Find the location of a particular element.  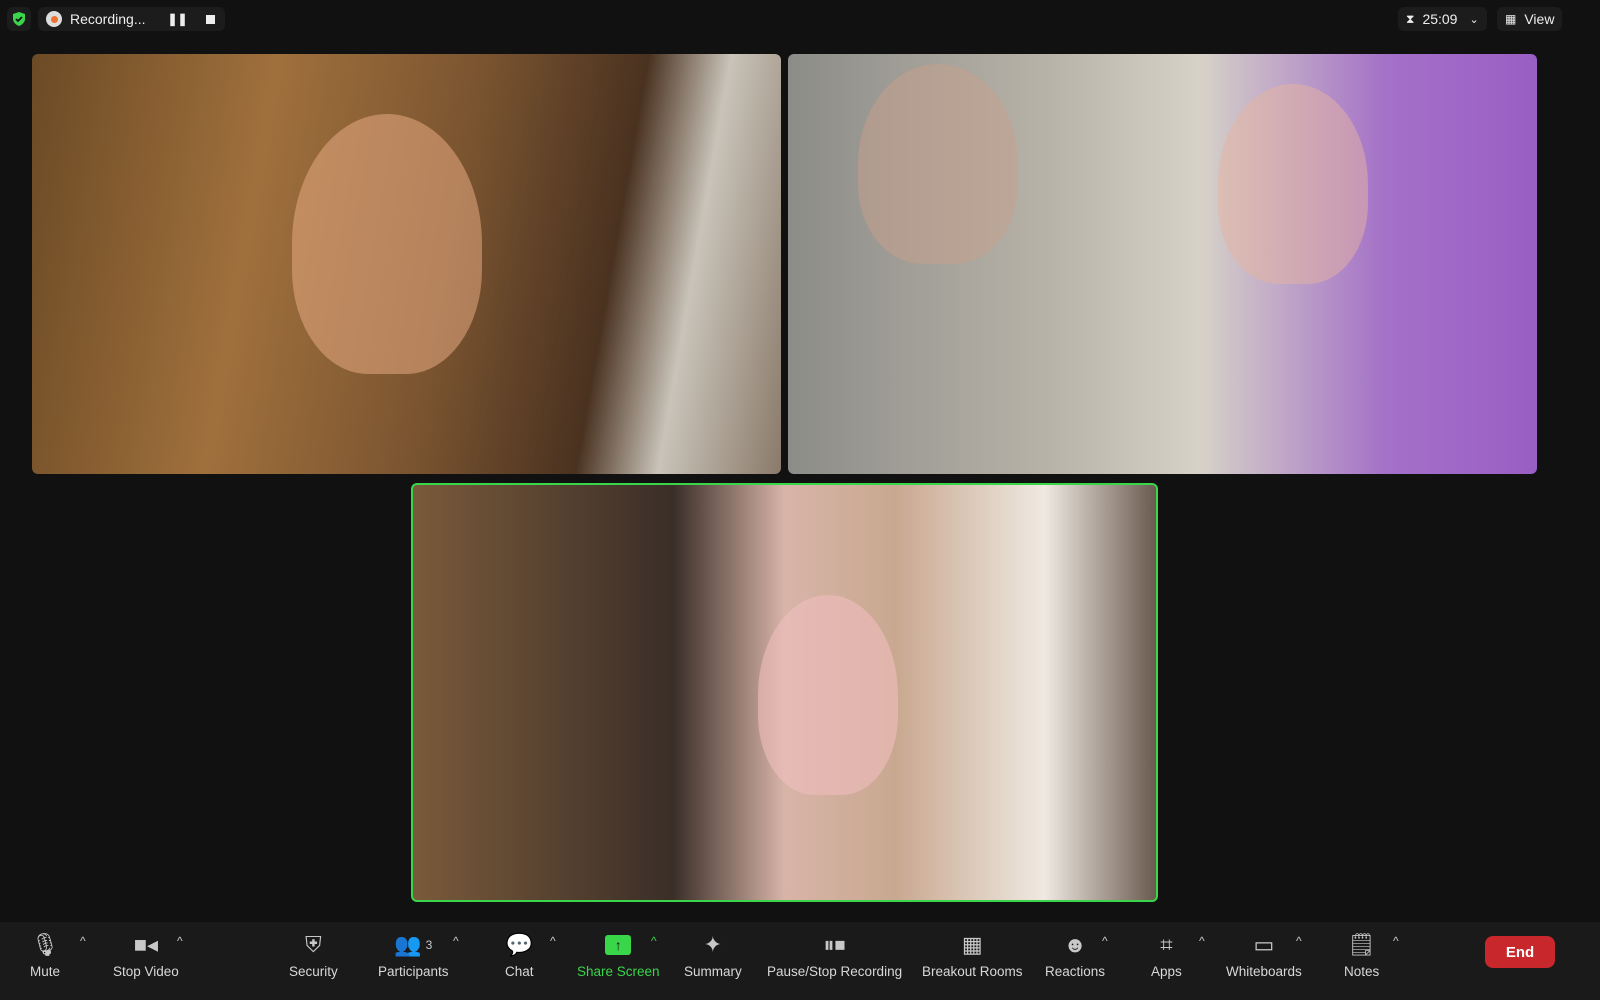

recording-indicator: Recording... ❚❚ is located at coordinates (131, 19).